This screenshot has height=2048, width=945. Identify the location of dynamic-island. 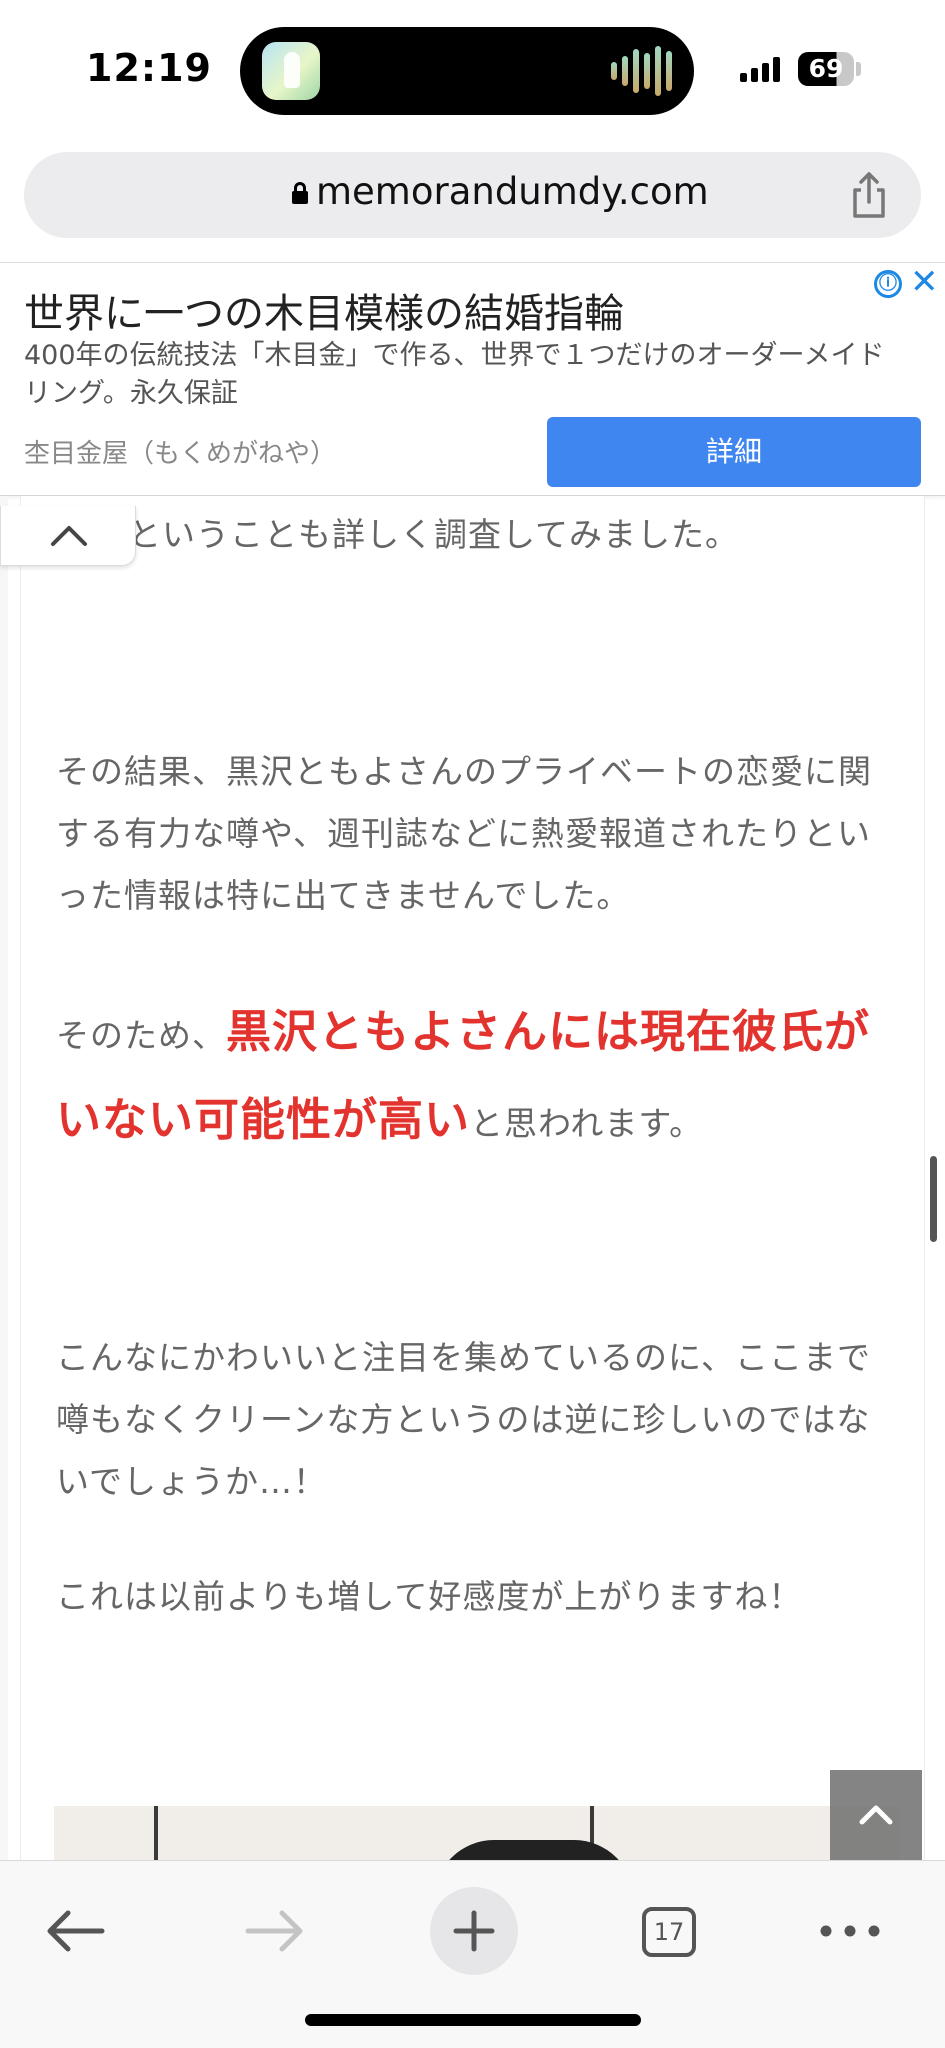
(467, 71).